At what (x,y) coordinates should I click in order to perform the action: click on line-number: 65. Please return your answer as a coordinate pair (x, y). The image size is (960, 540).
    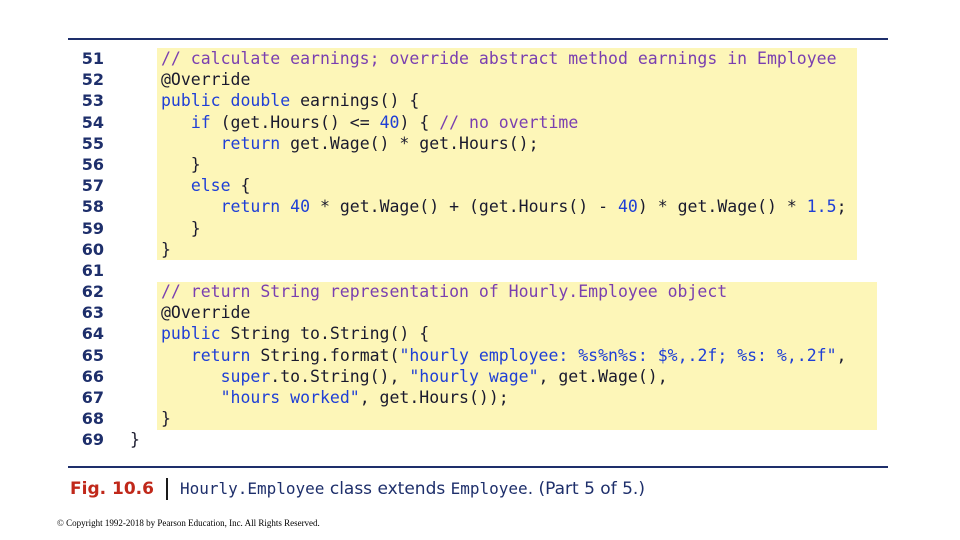
    Looking at the image, I should click on (92, 355).